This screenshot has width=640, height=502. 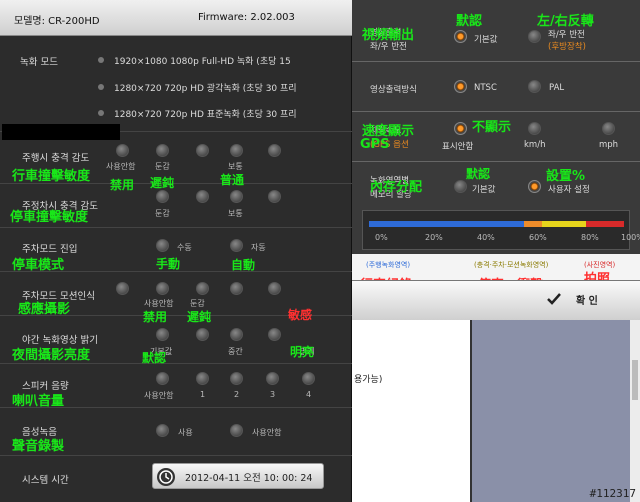 What do you see at coordinates (492, 127) in the screenshot?
I see `ann-hide: 不顯示` at bounding box center [492, 127].